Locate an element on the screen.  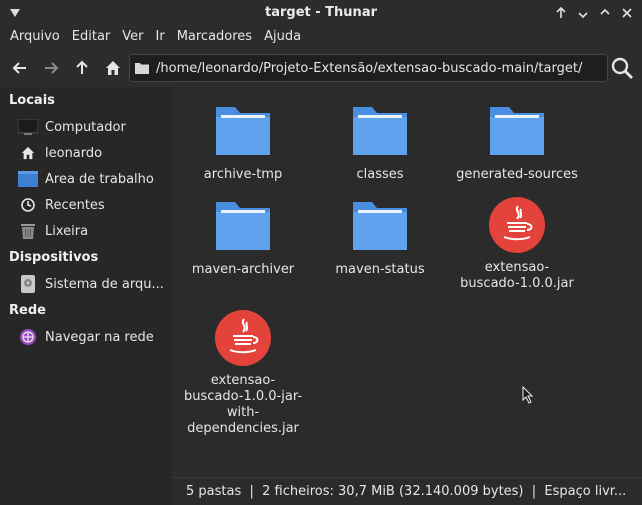
sidebar-item-label: leonardo is located at coordinates (74, 153).